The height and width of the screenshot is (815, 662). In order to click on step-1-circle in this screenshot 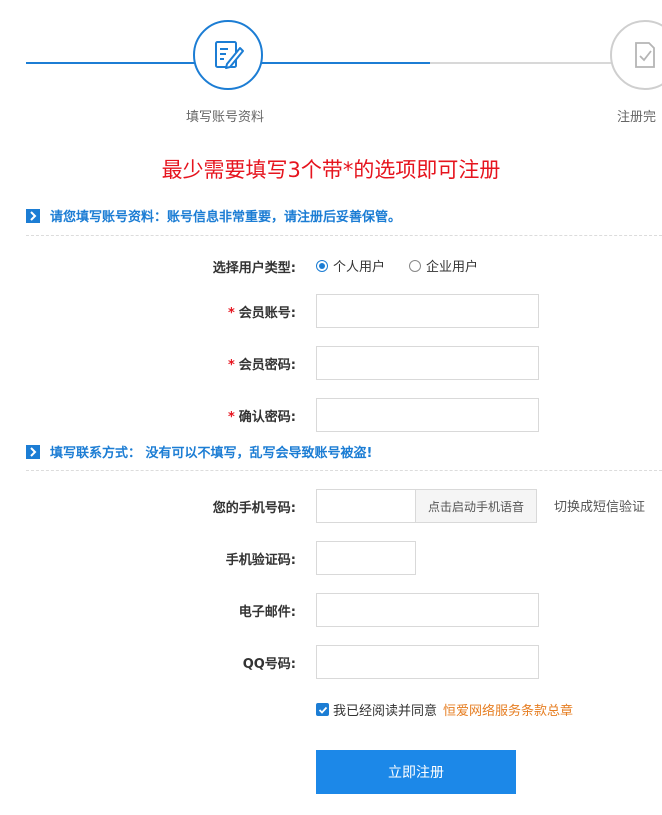, I will do `click(228, 55)`.